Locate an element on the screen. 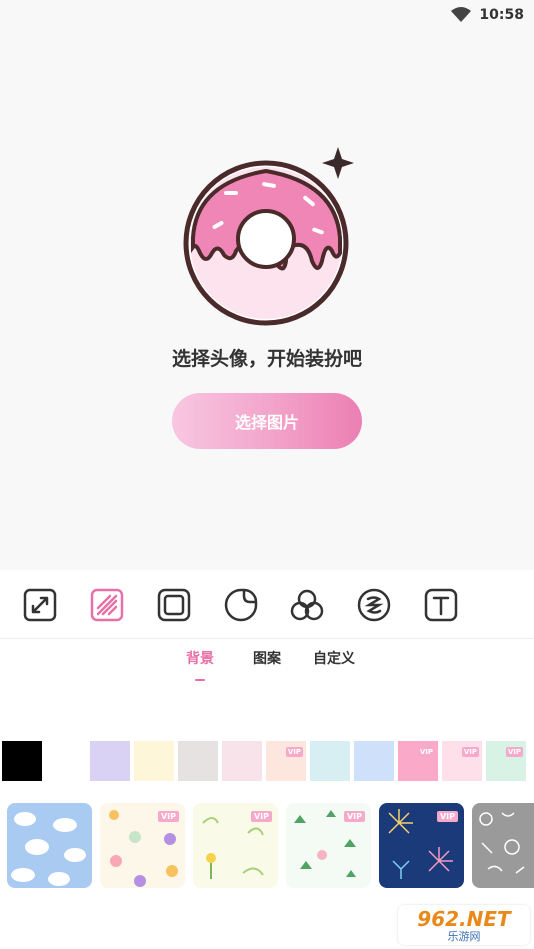  yellow-flower-pattern: VIP is located at coordinates (235, 845).